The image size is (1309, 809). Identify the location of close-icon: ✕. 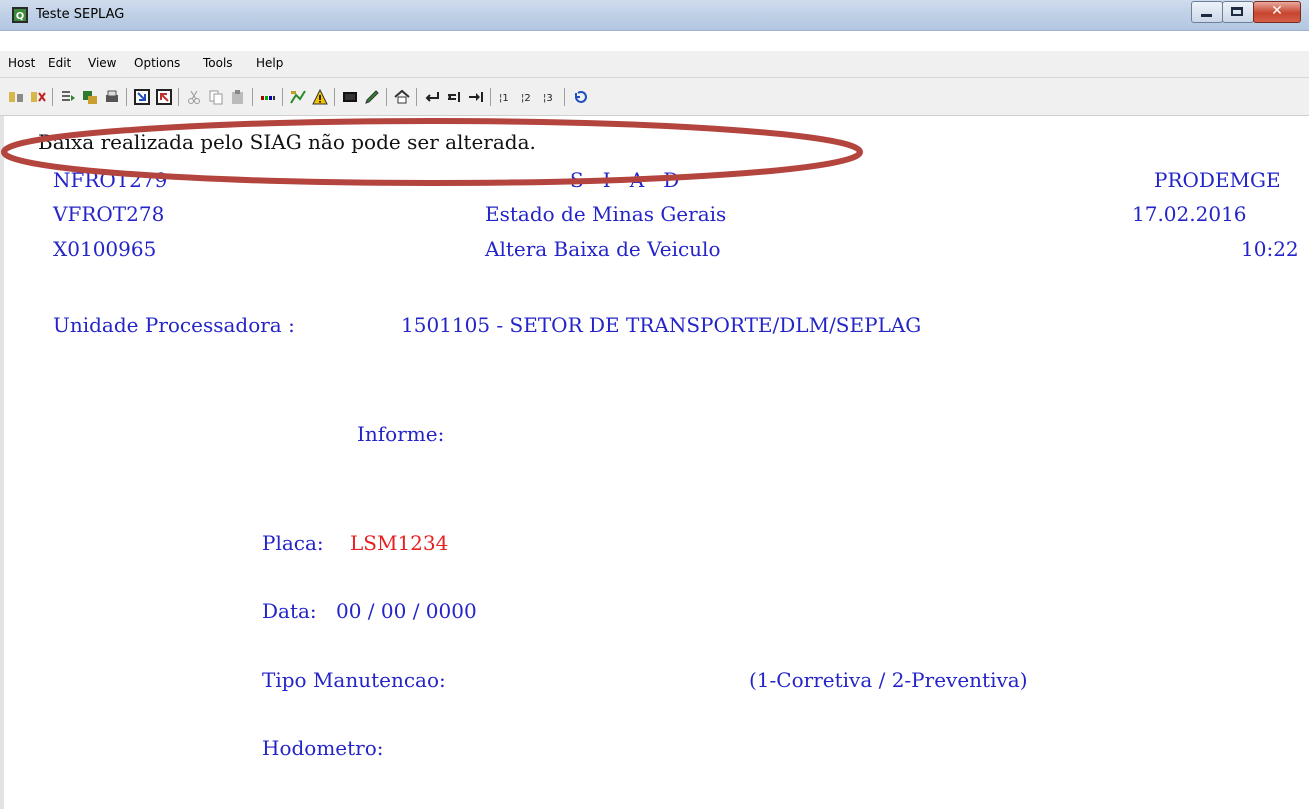
(1277, 11).